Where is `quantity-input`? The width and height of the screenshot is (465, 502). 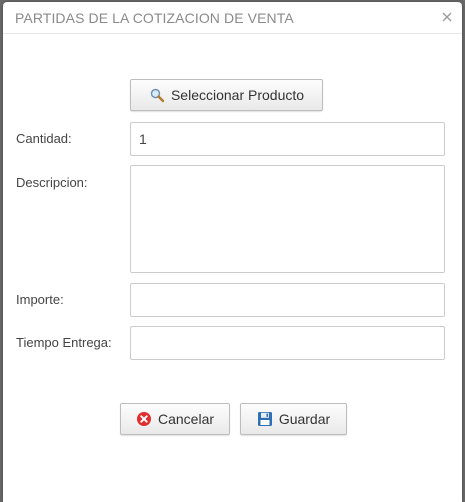
quantity-input is located at coordinates (287, 139).